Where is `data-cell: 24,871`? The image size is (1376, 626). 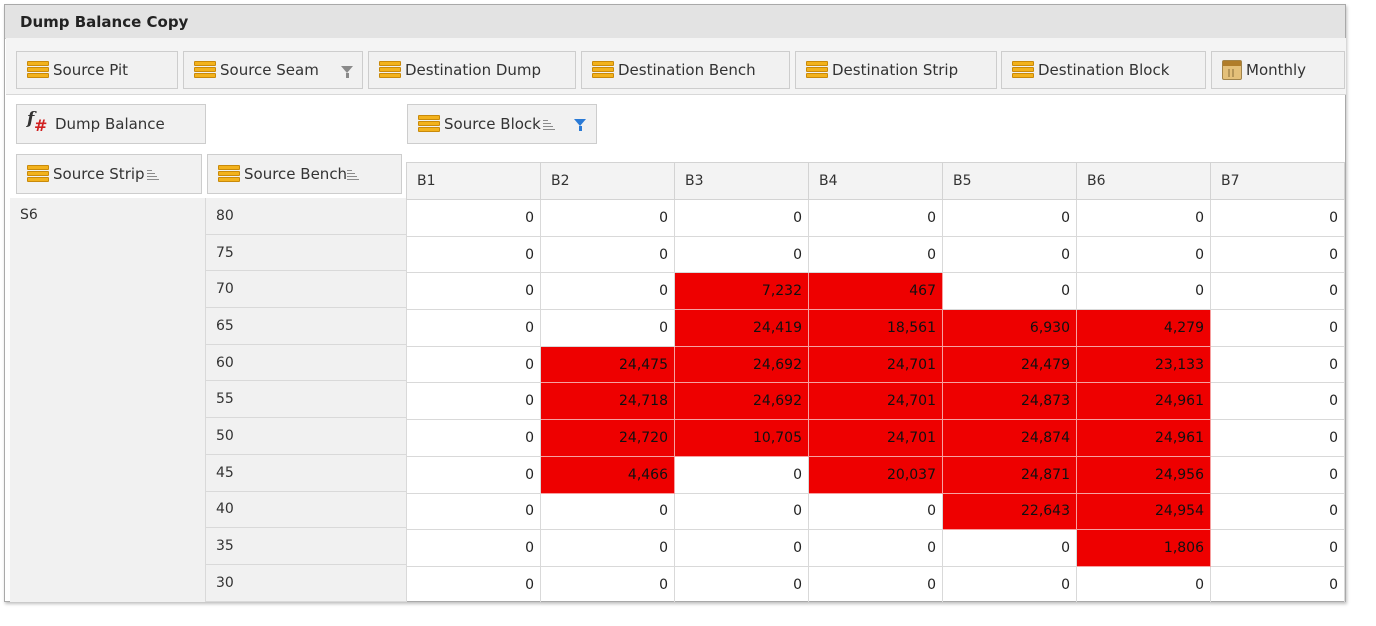 data-cell: 24,871 is located at coordinates (1009, 474).